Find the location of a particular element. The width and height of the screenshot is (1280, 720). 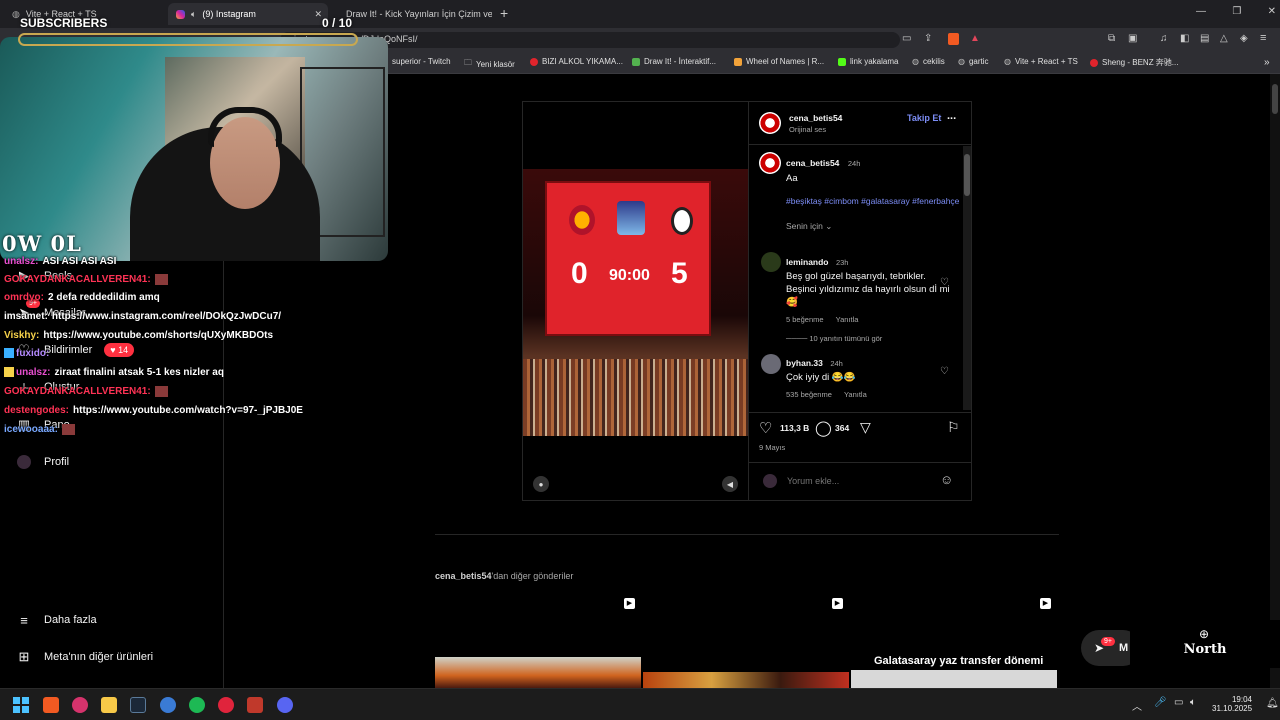

bookmark: ◍ gartic is located at coordinates (973, 61).